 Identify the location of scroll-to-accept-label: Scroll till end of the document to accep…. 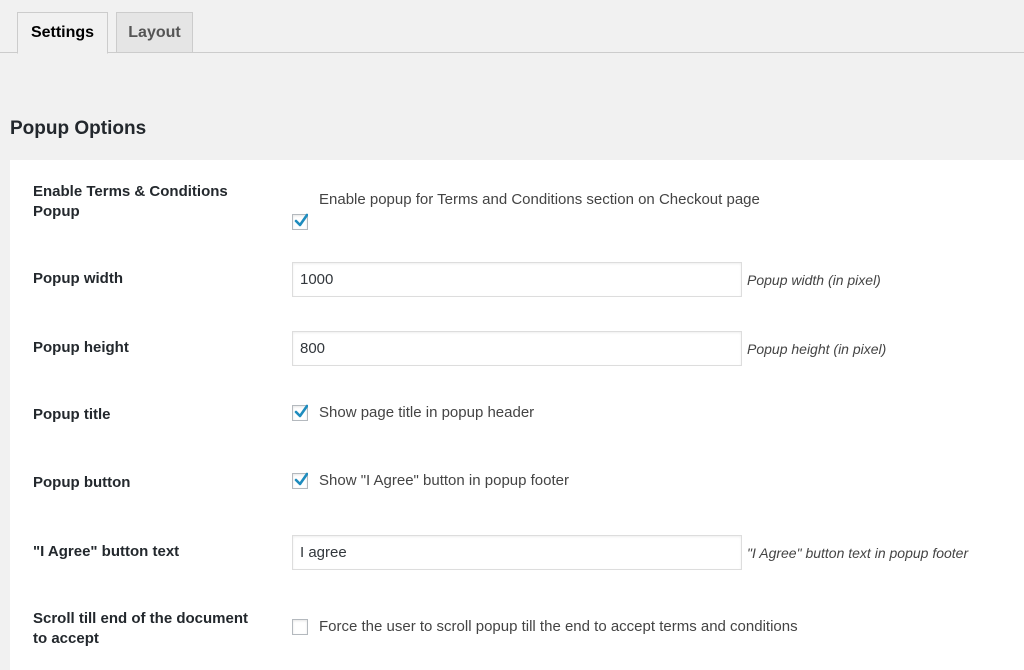
(141, 628).